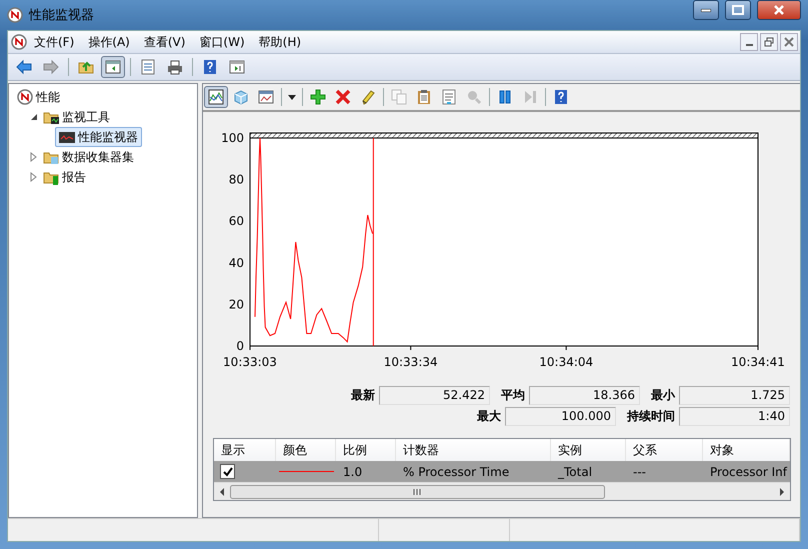 Image resolution: width=808 pixels, height=549 pixels. Describe the element at coordinates (746, 450) in the screenshot. I see `column-header: 对象` at that location.